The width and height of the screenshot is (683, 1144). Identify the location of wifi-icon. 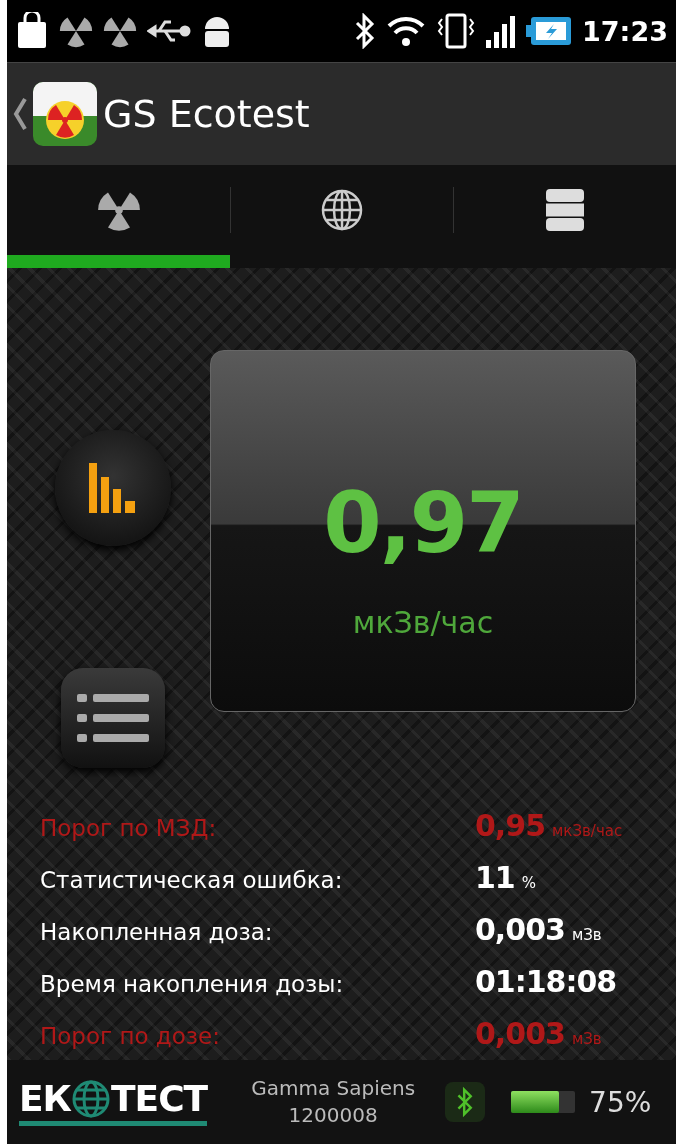
(406, 31).